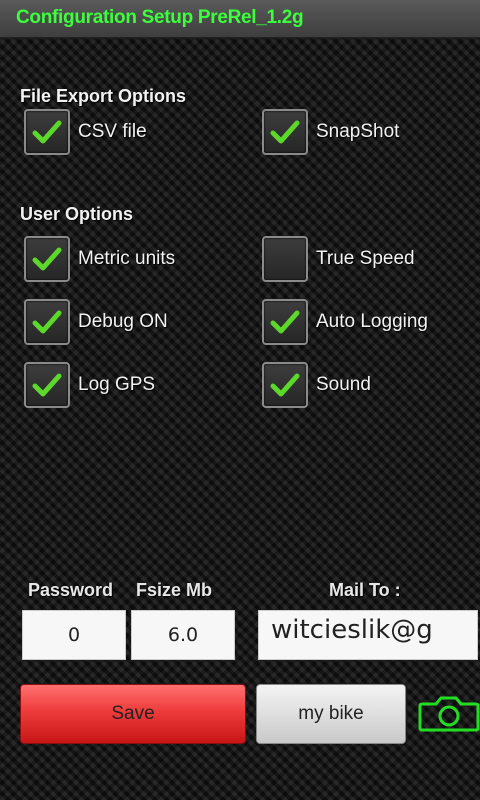  I want to click on log-gps-checkbox: Log GPS, so click(89, 385).